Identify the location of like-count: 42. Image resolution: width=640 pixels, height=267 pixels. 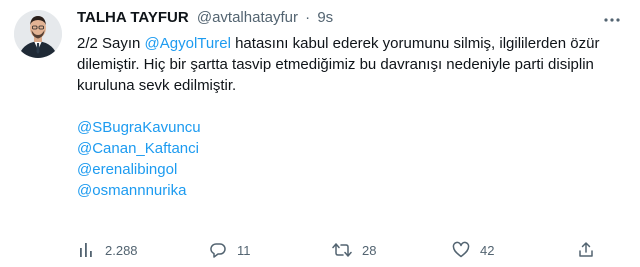
(487, 250).